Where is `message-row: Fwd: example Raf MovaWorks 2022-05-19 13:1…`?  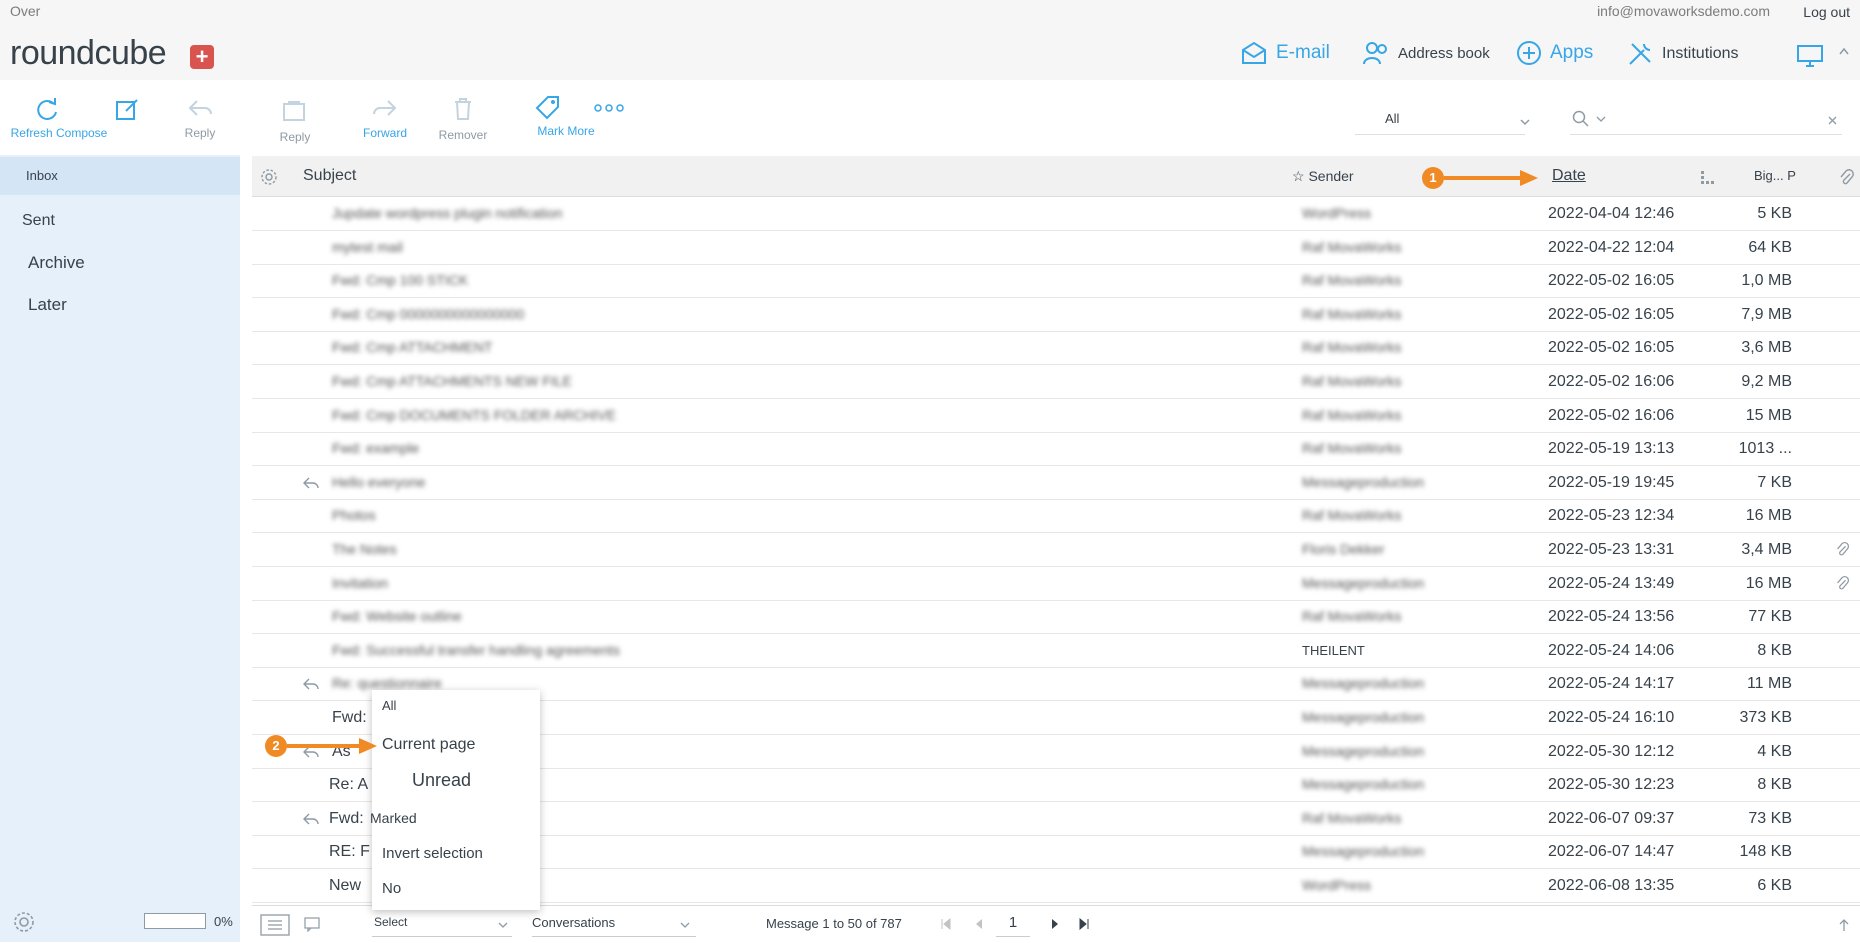
message-row: Fwd: example Raf MovaWorks 2022-05-19 13:1… is located at coordinates (1056, 449).